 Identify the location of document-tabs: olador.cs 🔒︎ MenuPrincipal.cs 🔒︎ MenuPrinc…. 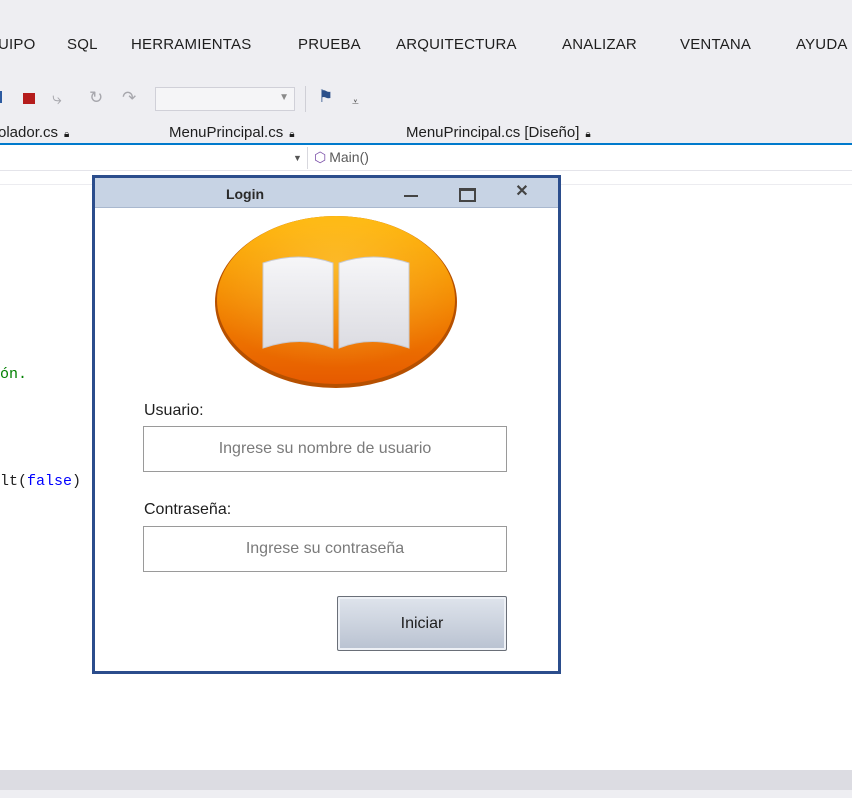
(426, 132).